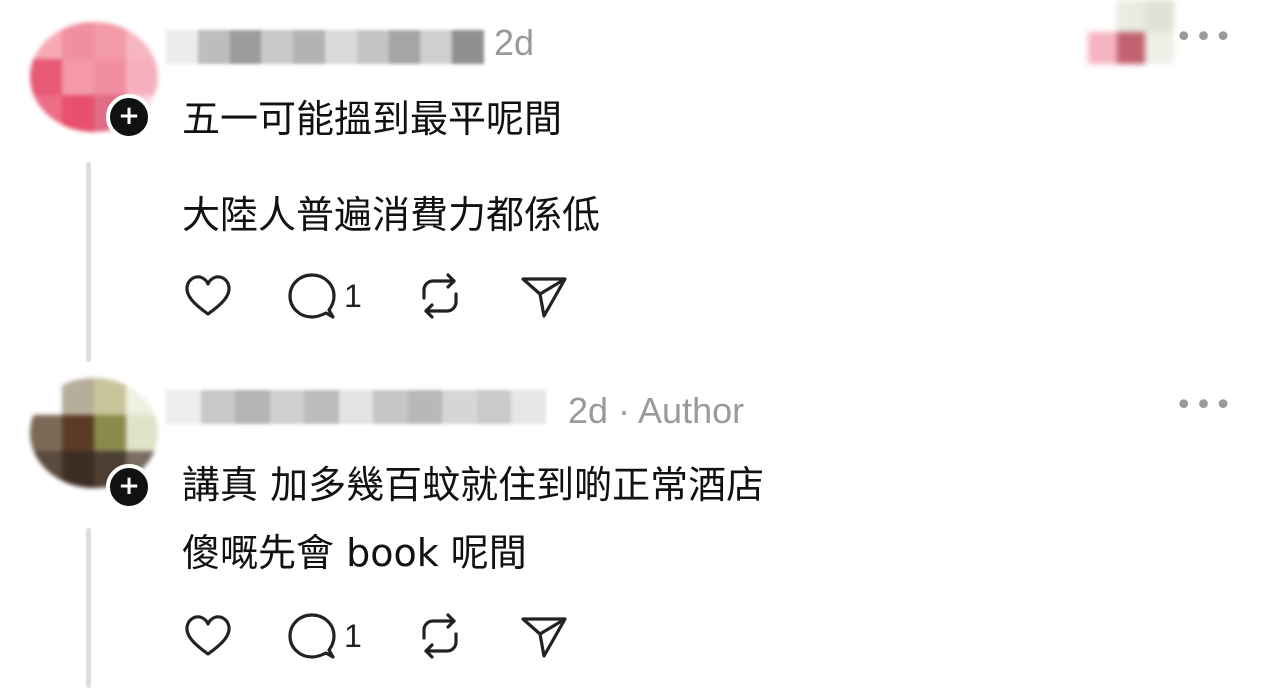 The height and width of the screenshot is (688, 1284). What do you see at coordinates (473, 485) in the screenshot?
I see `post-text-line-1: 講真 加多幾百蚊就住到啲正常酒店` at bounding box center [473, 485].